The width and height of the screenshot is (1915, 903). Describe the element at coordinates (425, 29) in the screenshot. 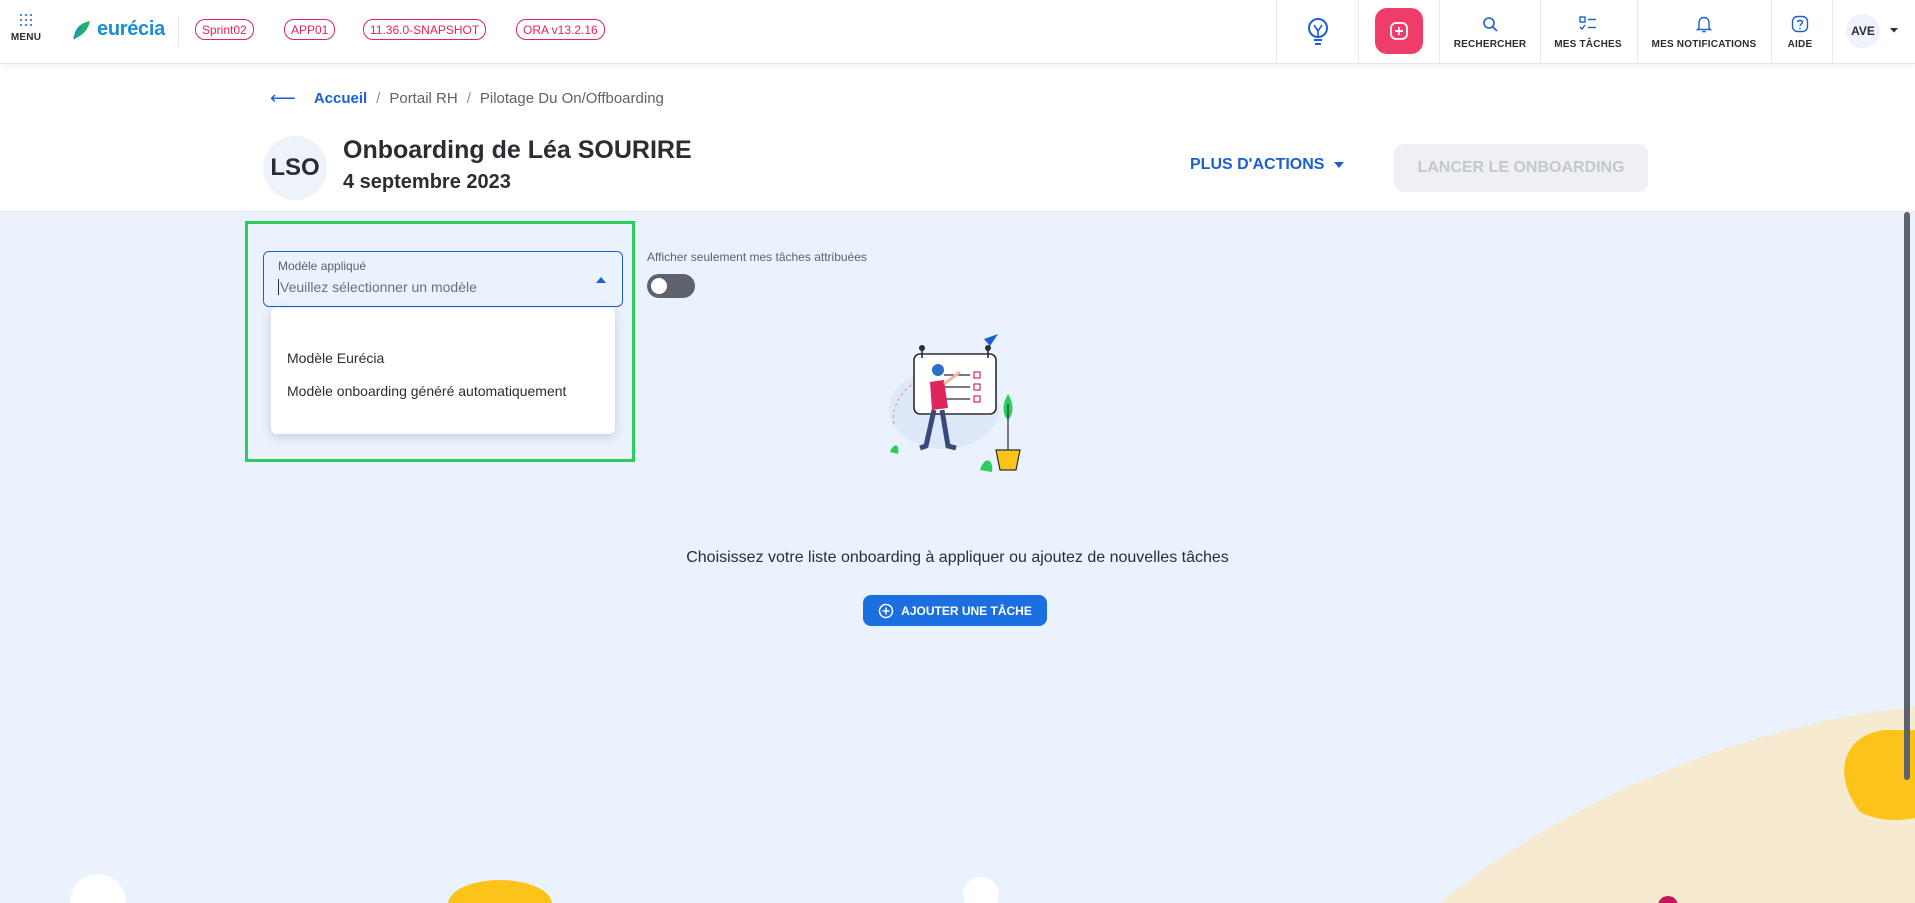

I see `env-badge-version: 11.36.0-SNAPSHOT` at that location.